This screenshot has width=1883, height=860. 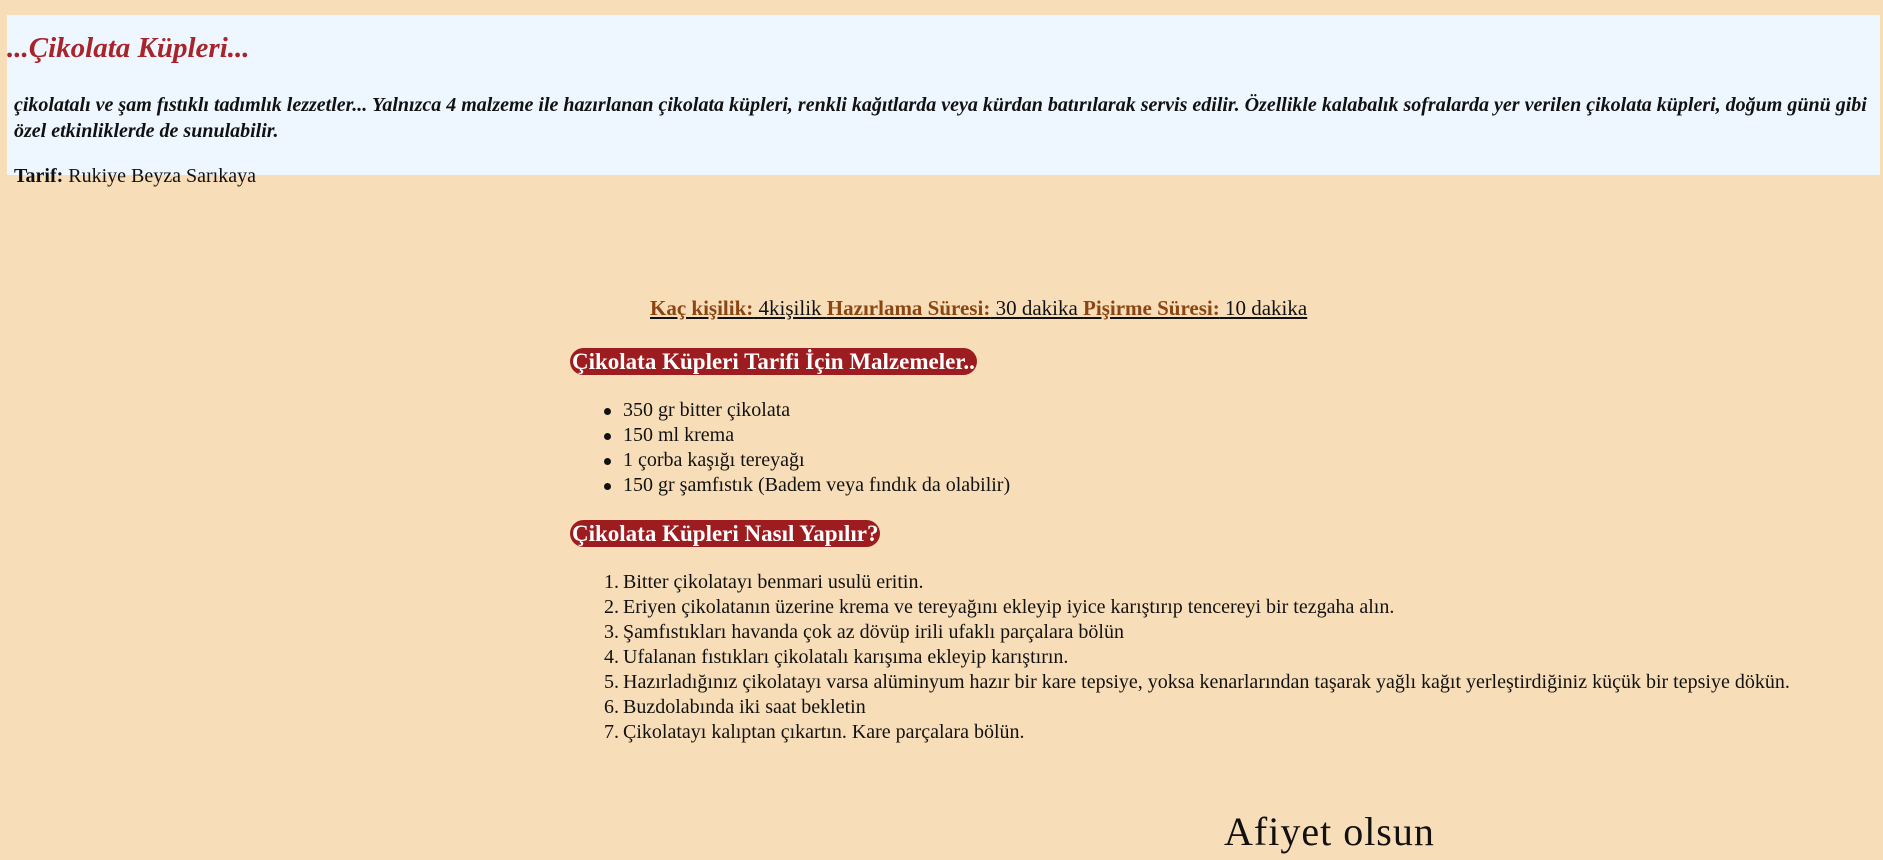 What do you see at coordinates (702, 308) in the screenshot?
I see `servings-label: Kaç kişilik:` at bounding box center [702, 308].